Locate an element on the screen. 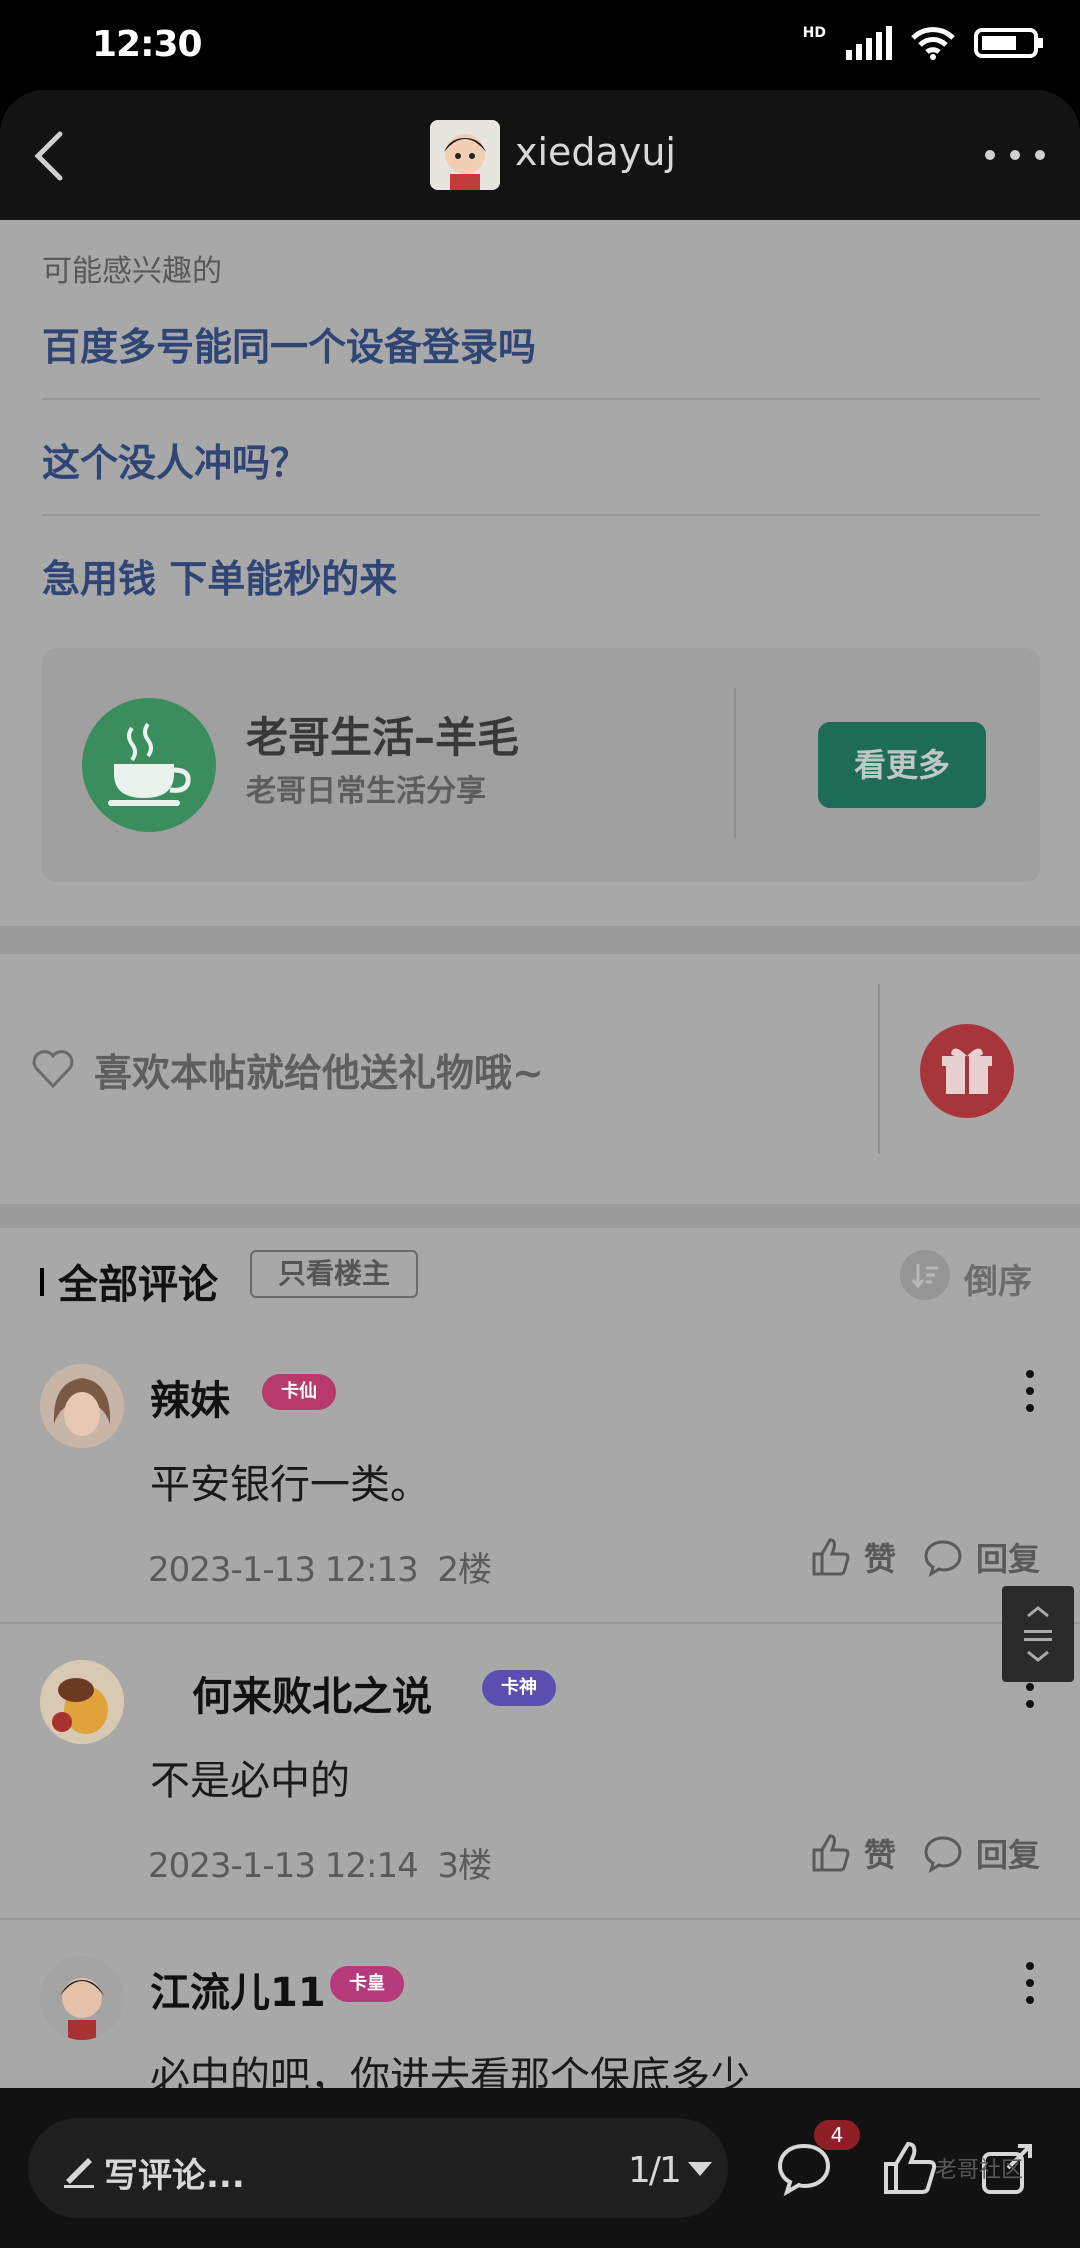 Image resolution: width=1080 pixels, height=2248 pixels. status-bar: 12:30 HD is located at coordinates (540, 45).